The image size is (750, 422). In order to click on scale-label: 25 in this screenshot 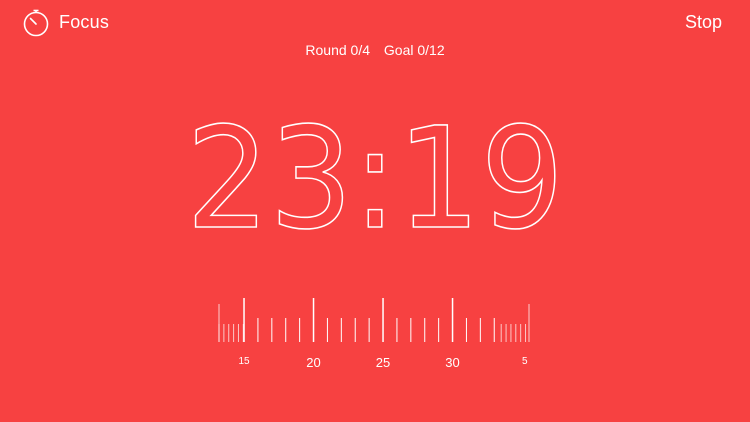, I will do `click(383, 362)`.